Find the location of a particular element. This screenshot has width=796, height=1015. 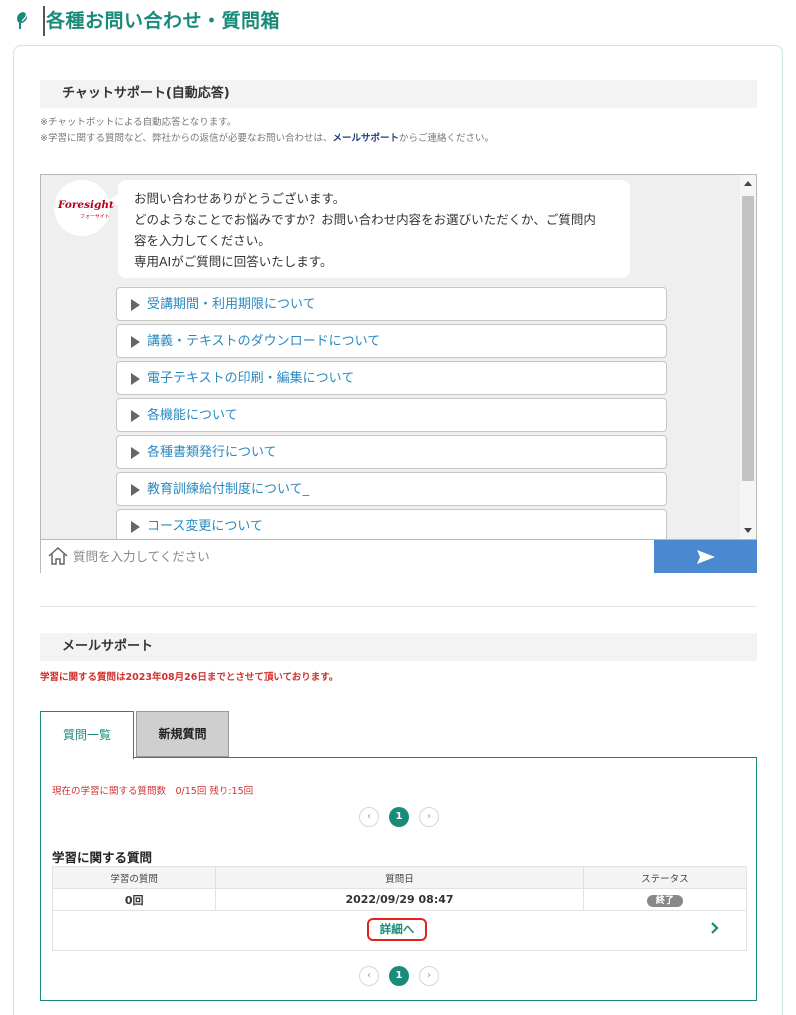

deadline-note: 学習に関する質問は2023年08月26日までとさせて頂いております。 is located at coordinates (189, 677).